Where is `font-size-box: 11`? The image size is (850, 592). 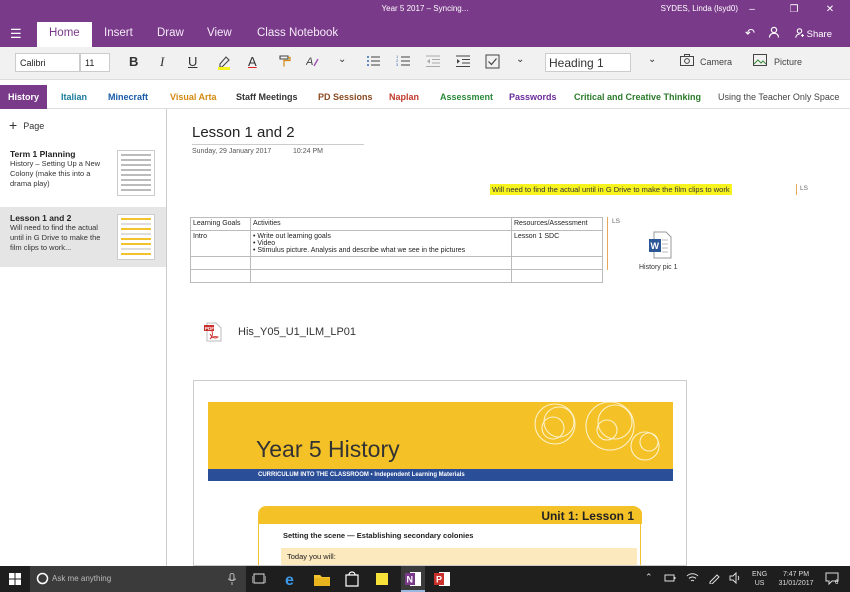
font-size-box: 11 is located at coordinates (95, 62).